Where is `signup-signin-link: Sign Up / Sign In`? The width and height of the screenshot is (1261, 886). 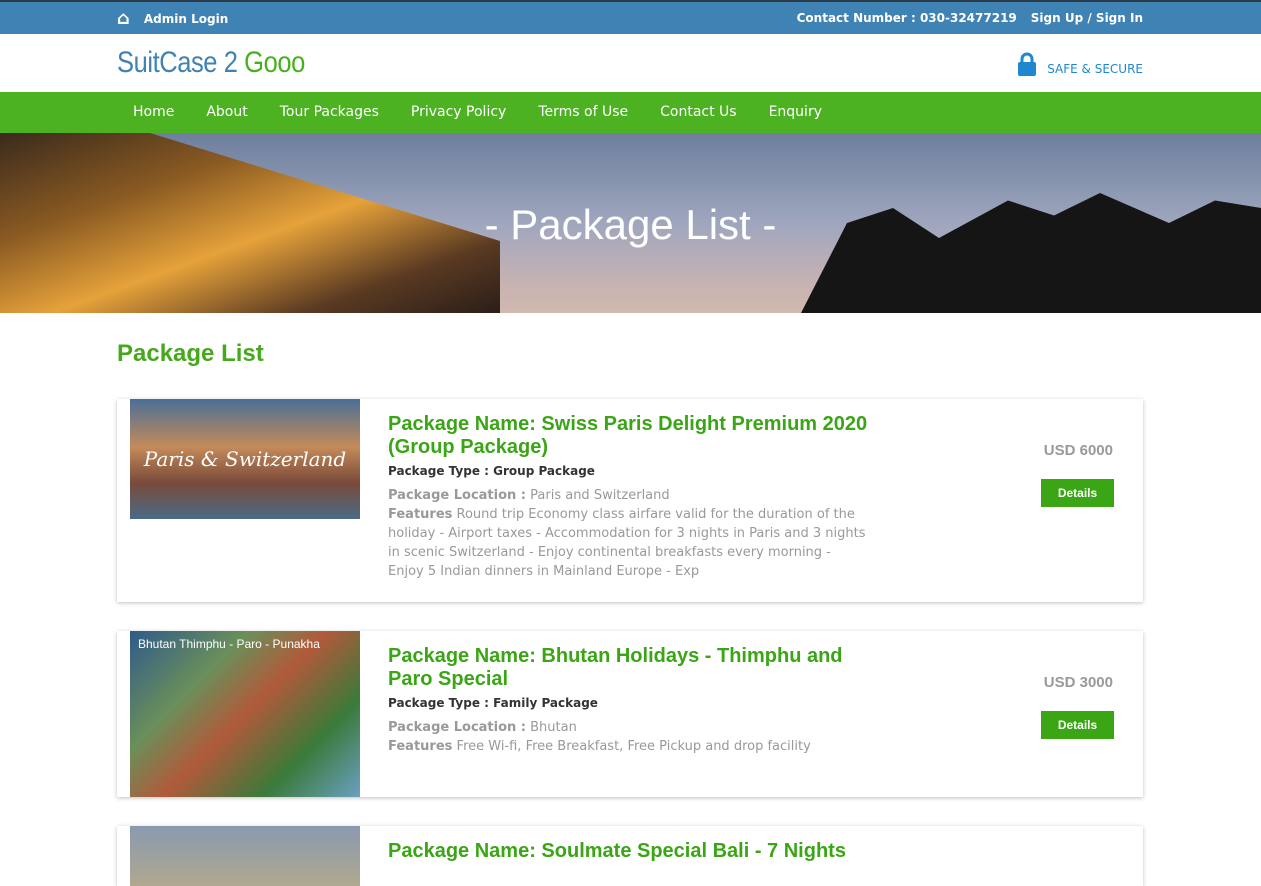
signup-signin-link: Sign Up / Sign In is located at coordinates (1087, 18).